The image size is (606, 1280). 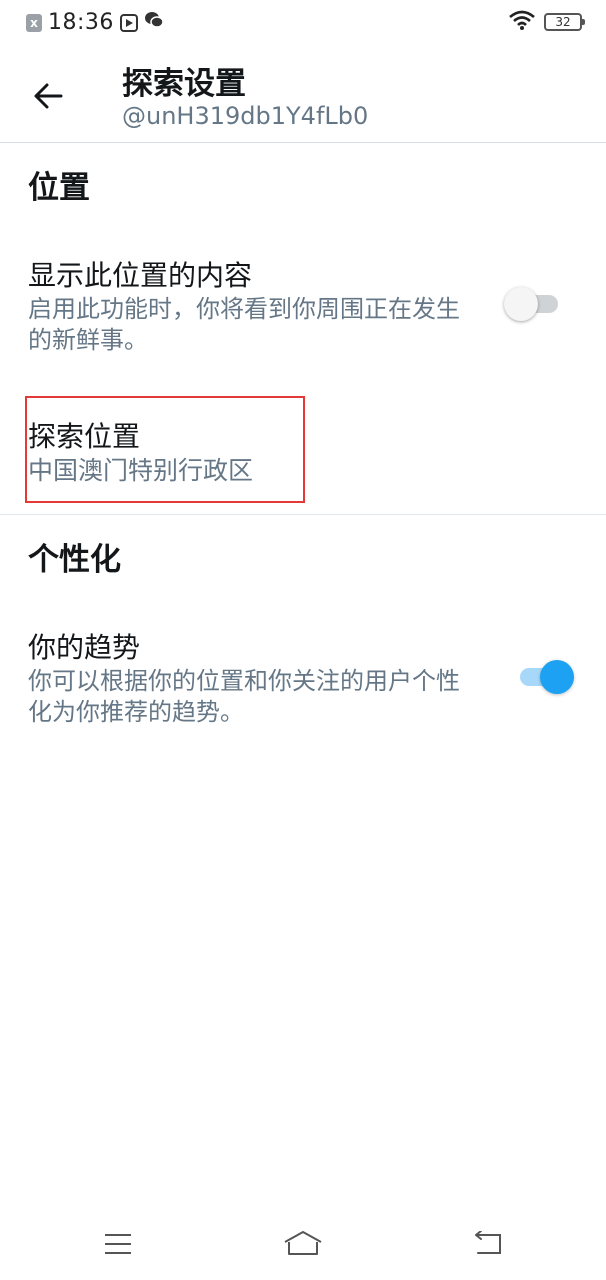 I want to click on status-time: 18:36, so click(x=81, y=22).